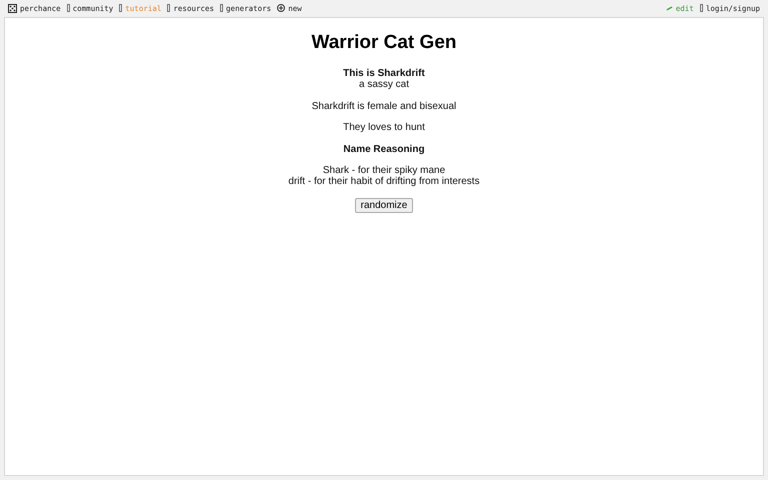  I want to click on pencil-icon, so click(669, 8).